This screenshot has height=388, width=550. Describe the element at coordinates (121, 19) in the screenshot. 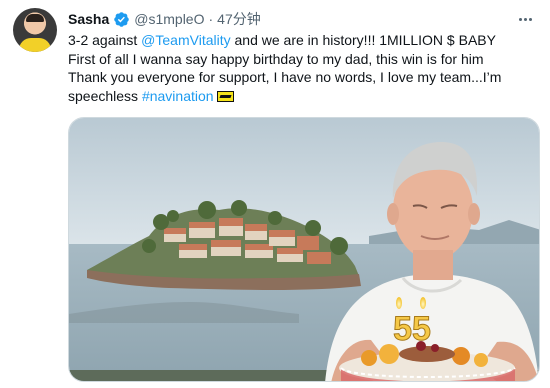

I see `verified-badge-icon` at that location.